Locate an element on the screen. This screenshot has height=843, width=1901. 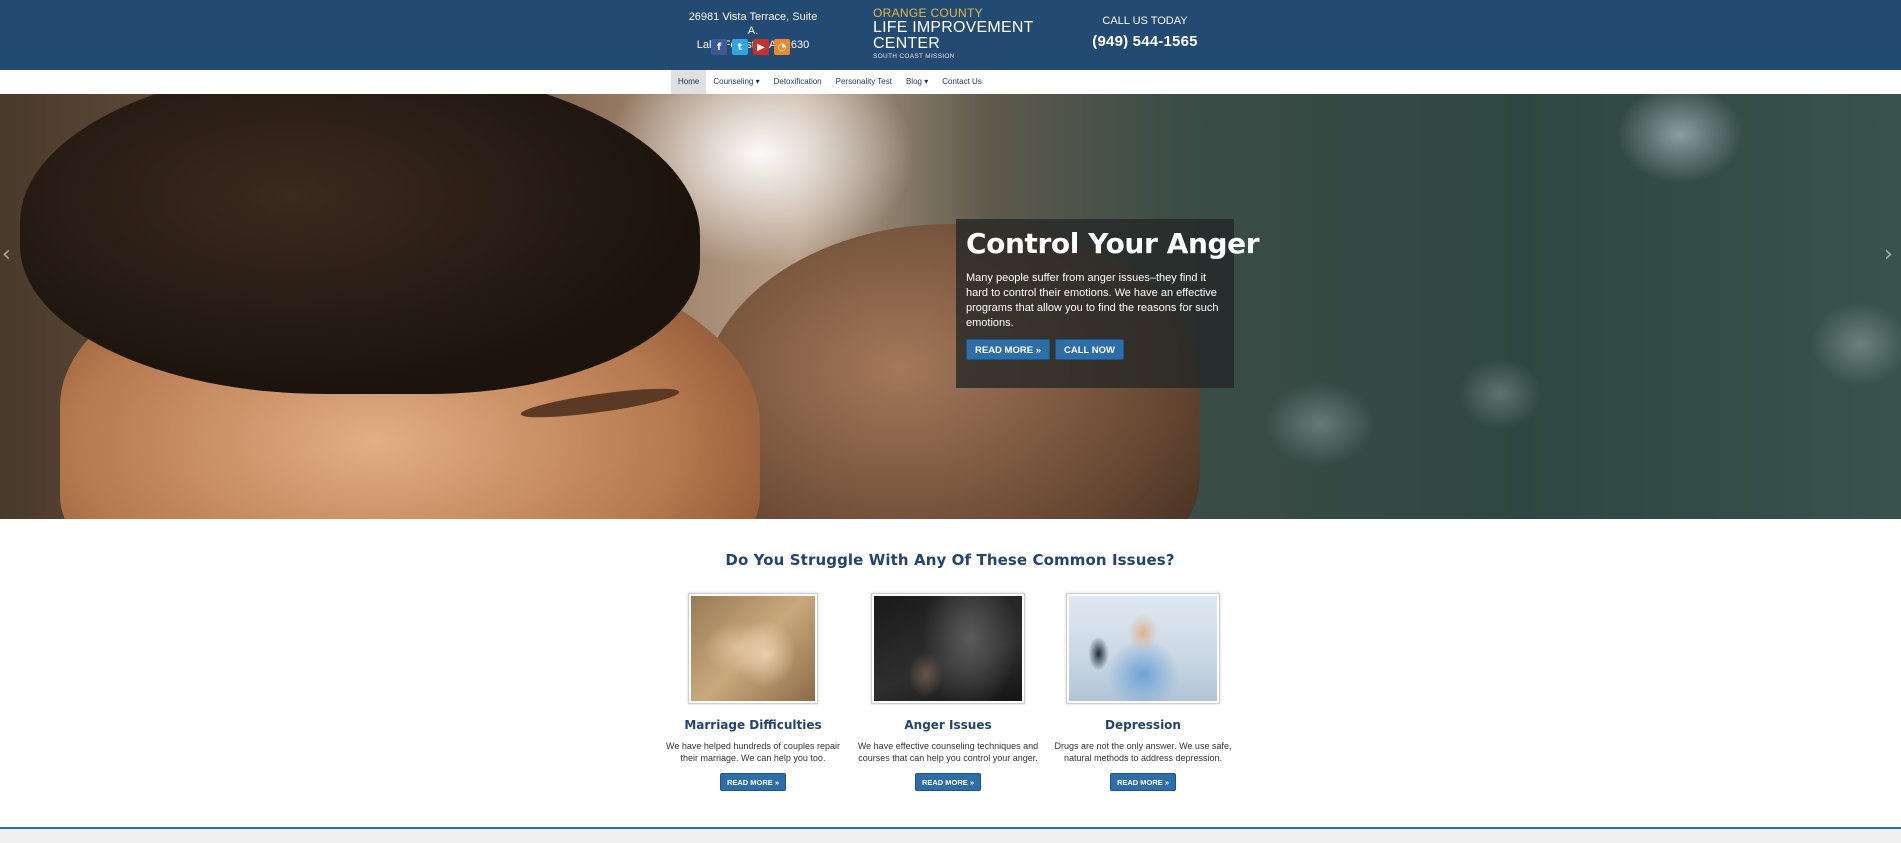
hero-buttons: READ MORE » CALL NOW is located at coordinates (1095, 349).